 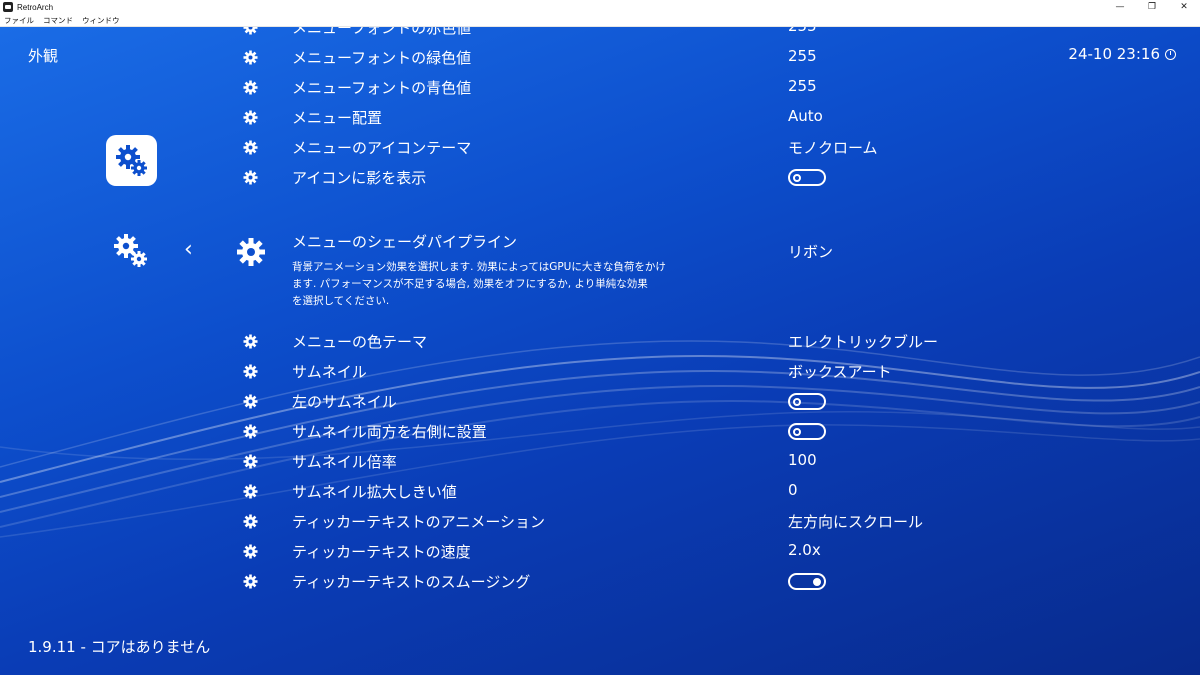 I want to click on minimize-button: —, so click(x=1120, y=7).